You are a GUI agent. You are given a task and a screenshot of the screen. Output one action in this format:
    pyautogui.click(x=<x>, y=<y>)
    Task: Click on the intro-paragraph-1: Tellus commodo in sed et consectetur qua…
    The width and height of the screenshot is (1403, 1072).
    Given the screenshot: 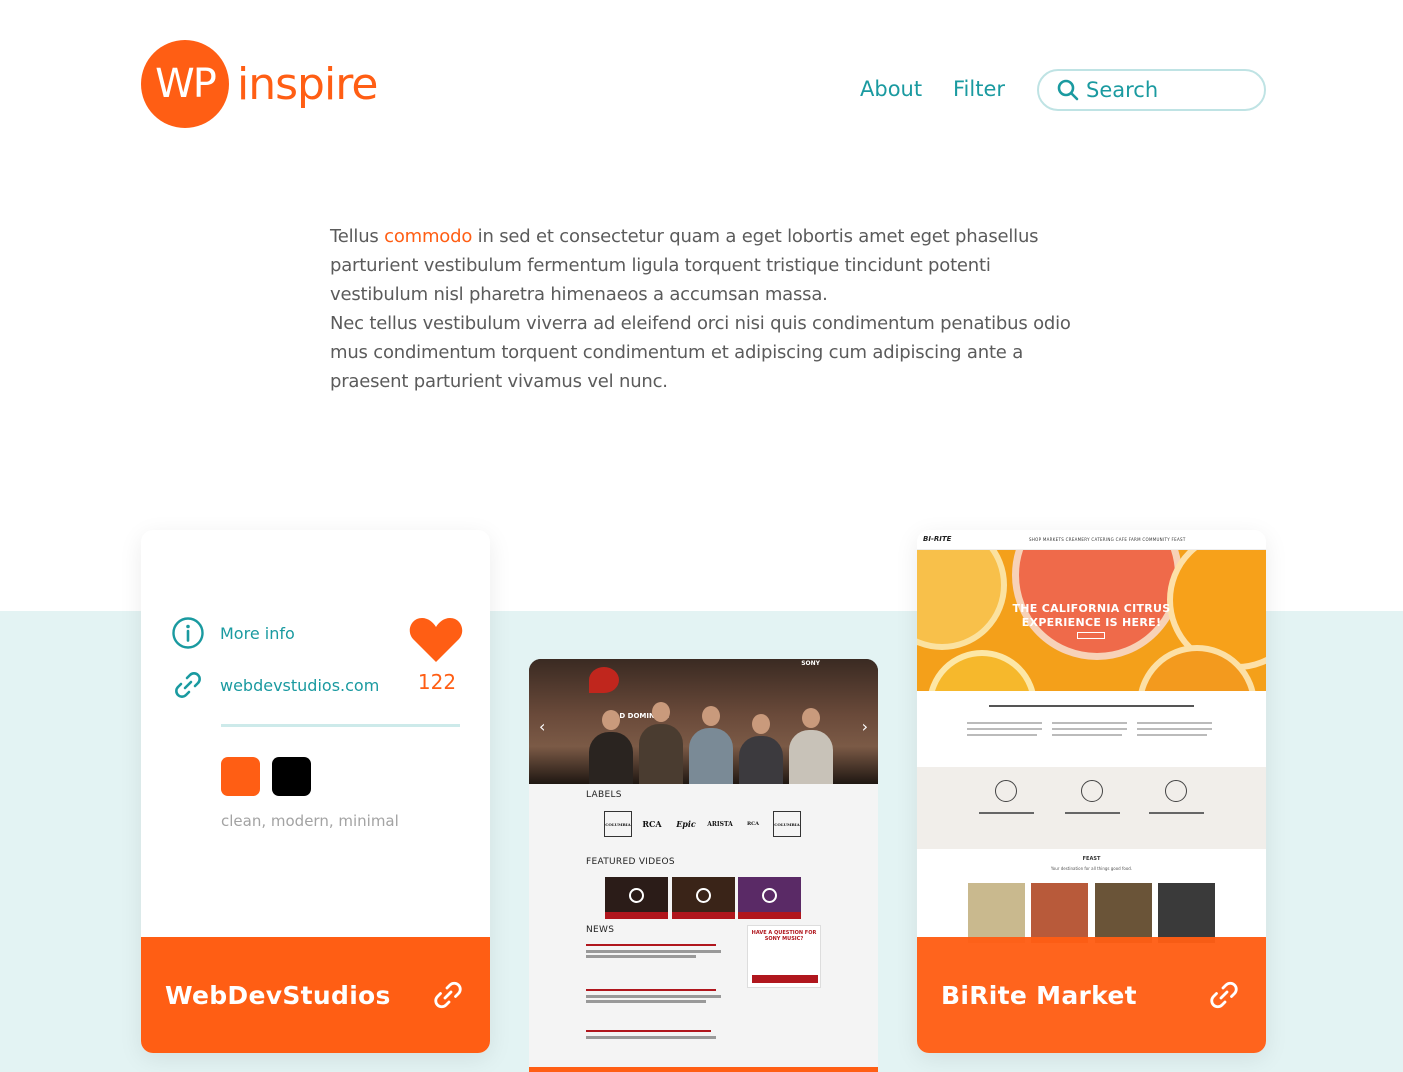 What is the action you would take?
    pyautogui.click(x=710, y=265)
    